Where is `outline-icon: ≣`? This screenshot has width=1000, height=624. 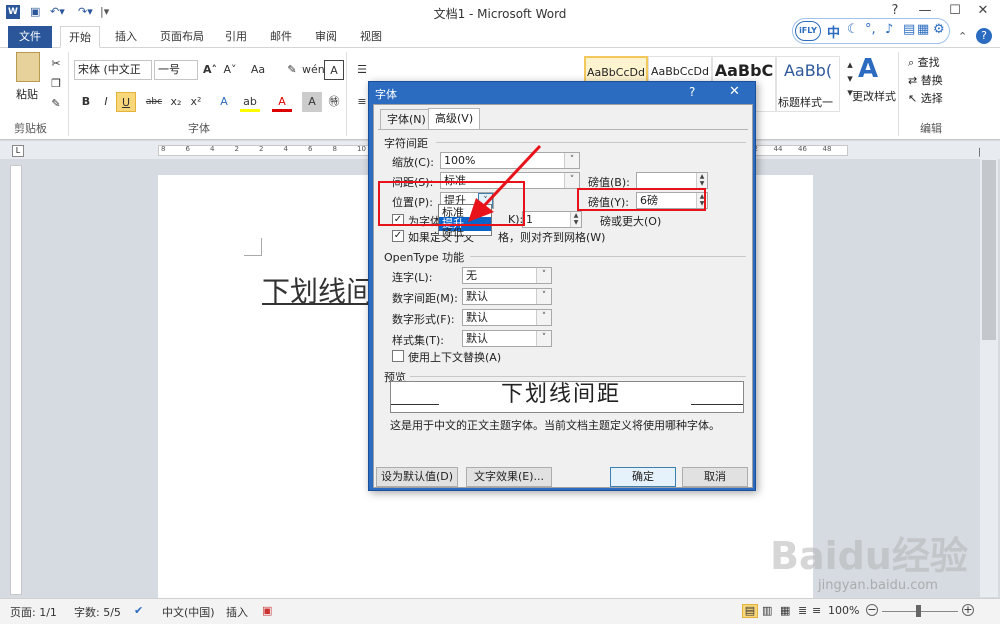 outline-icon: ≣ is located at coordinates (802, 610).